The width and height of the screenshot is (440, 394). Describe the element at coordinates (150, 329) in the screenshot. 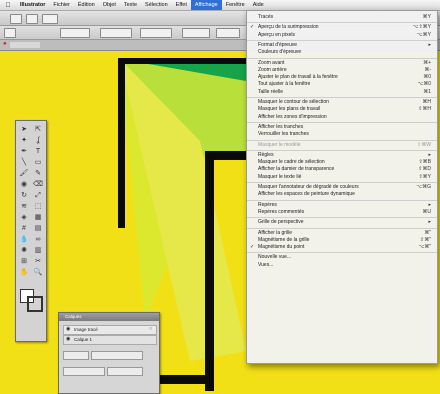

I see `target-icon: ○` at that location.